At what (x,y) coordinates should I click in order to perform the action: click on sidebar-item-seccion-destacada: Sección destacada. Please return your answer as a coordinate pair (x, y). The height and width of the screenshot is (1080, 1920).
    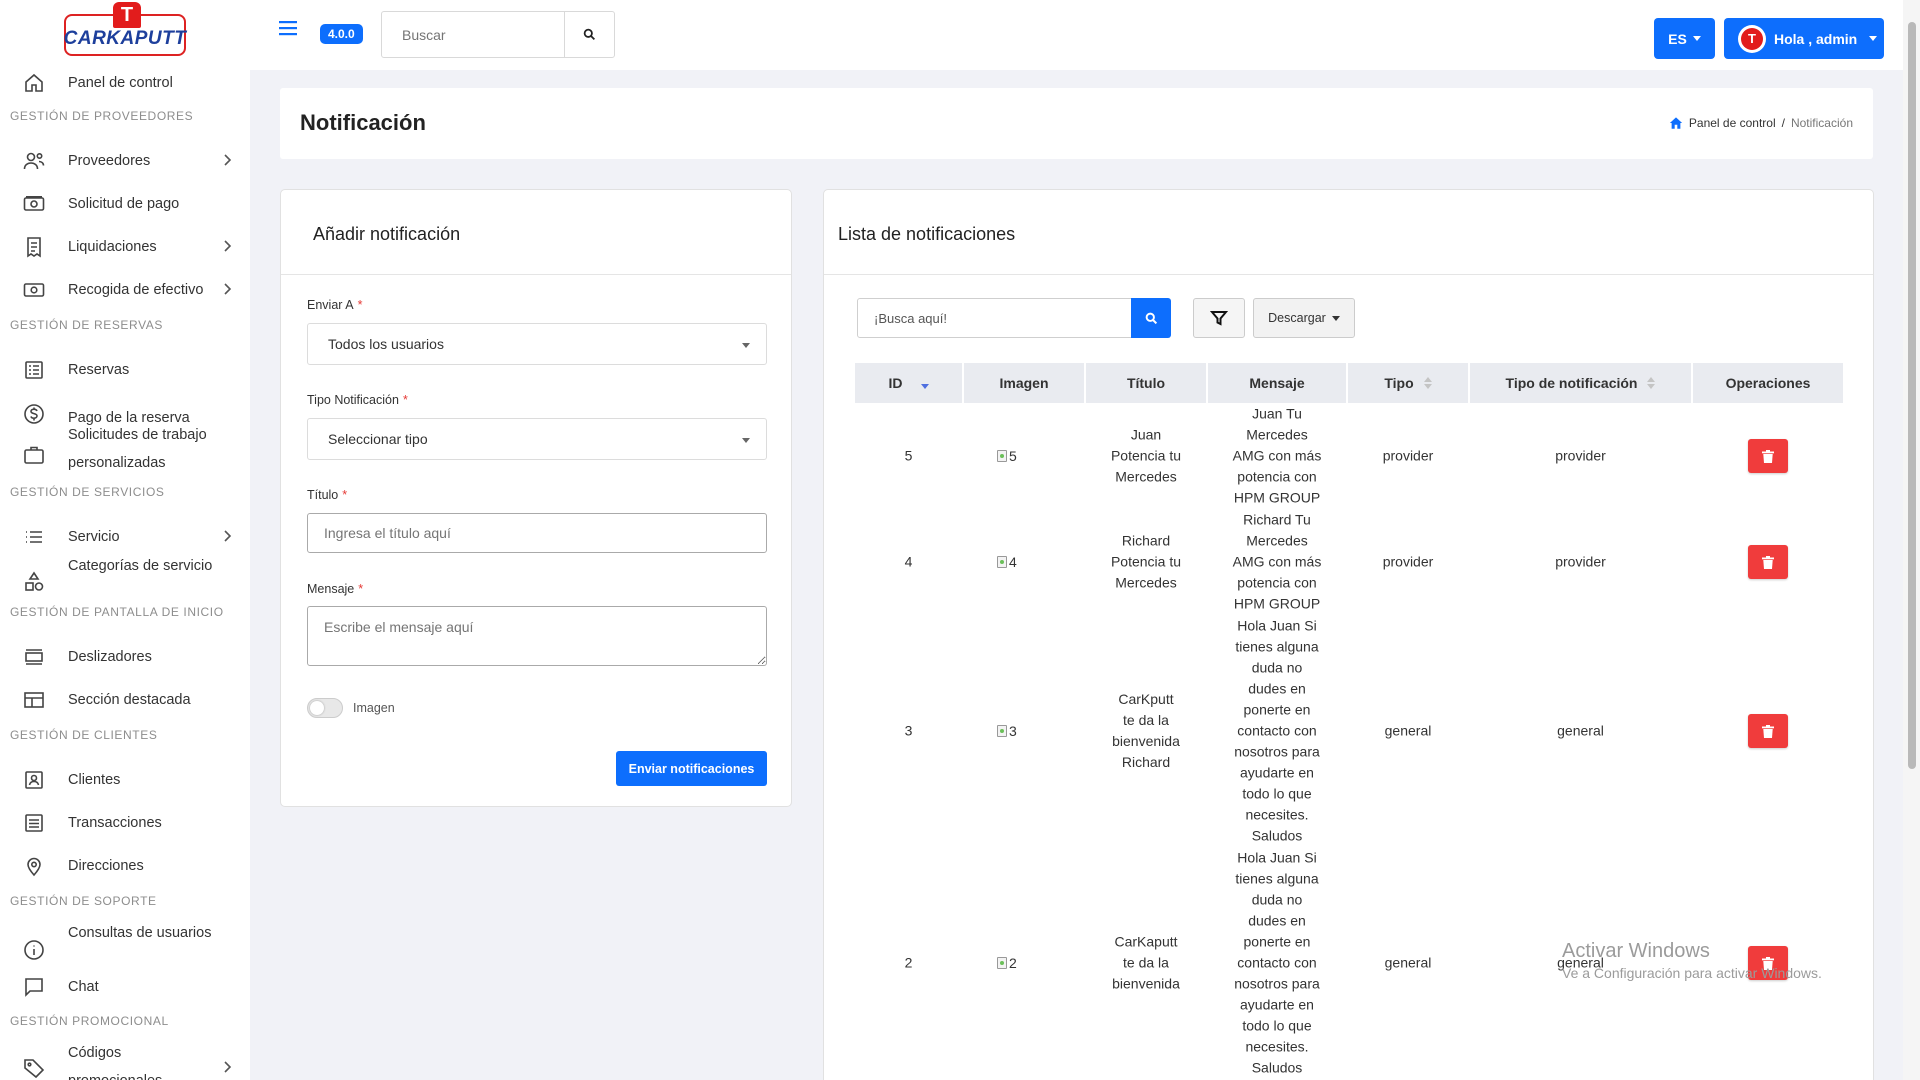
    Looking at the image, I should click on (125, 699).